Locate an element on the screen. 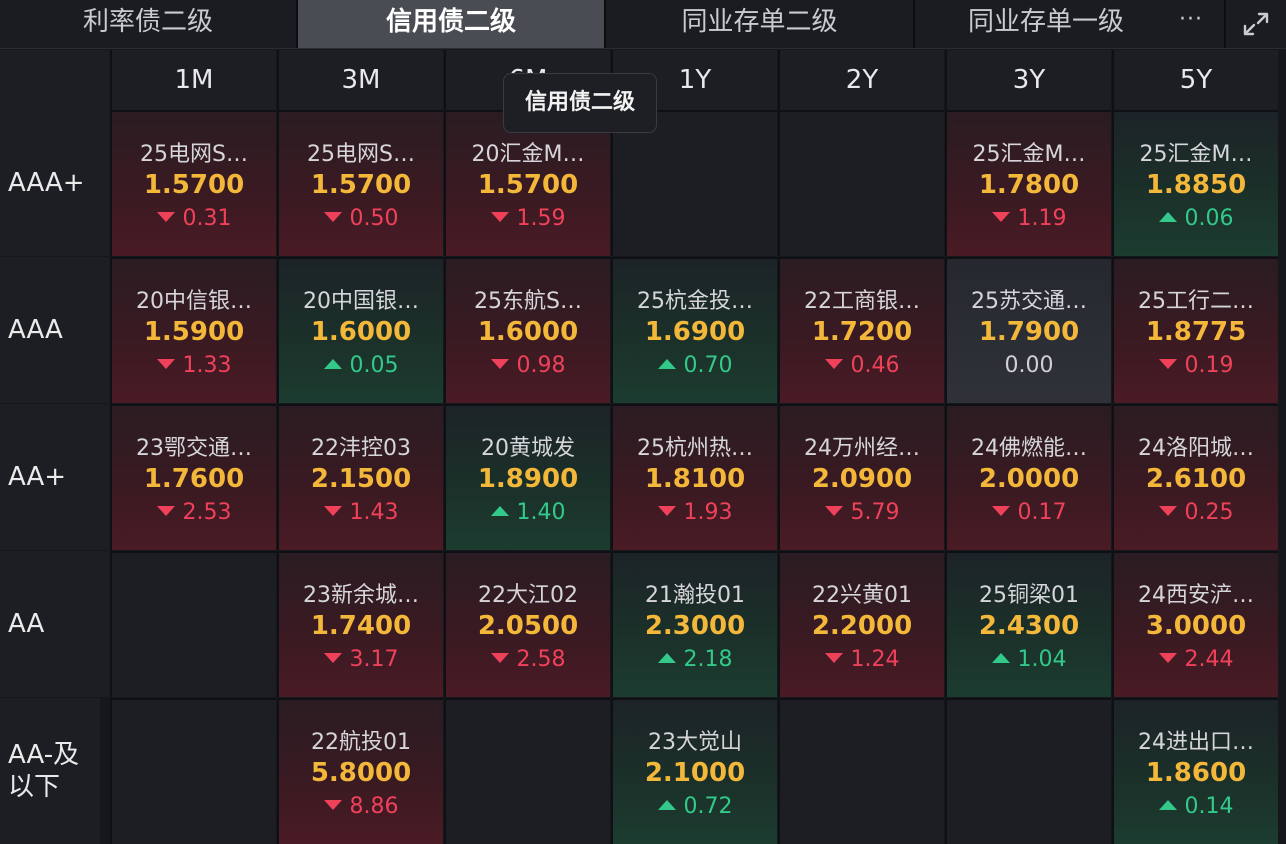 The image size is (1286, 844). change-line: 0.06 is located at coordinates (1196, 218).